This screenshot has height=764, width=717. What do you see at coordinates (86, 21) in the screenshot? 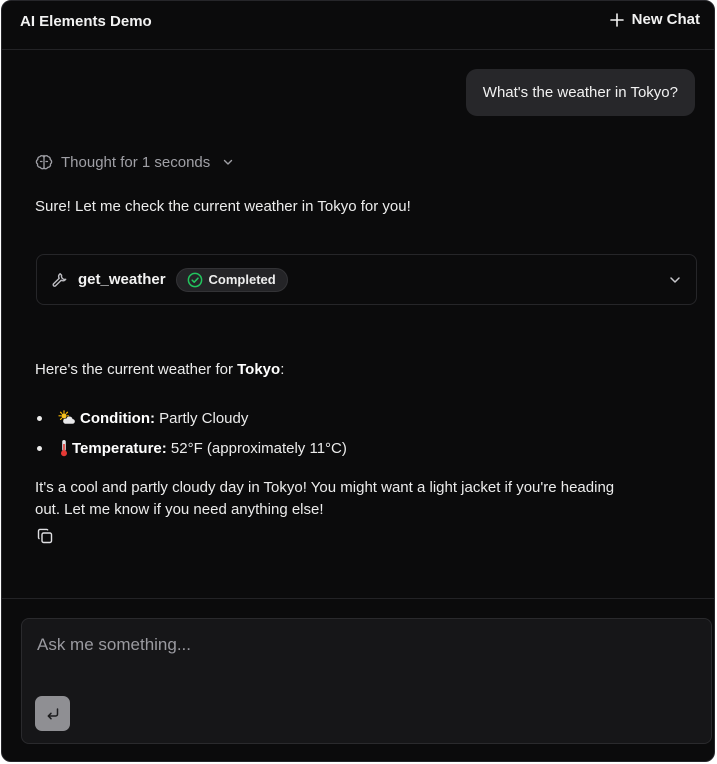
I see `app-title: AI Elements Demo` at bounding box center [86, 21].